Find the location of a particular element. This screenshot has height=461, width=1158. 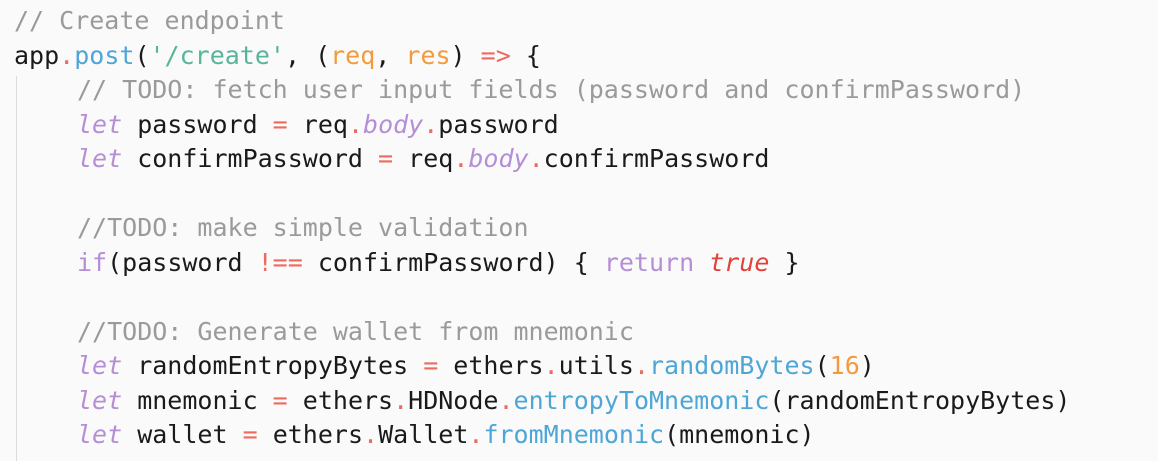

code-token: '/create' is located at coordinates (217, 55).